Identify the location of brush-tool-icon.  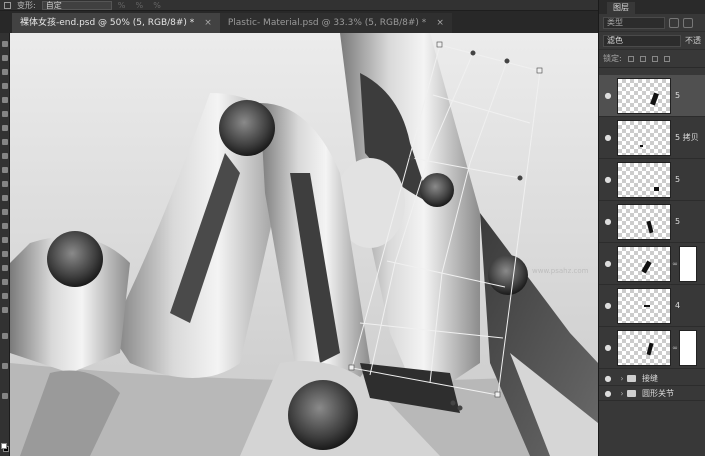
(5, 142).